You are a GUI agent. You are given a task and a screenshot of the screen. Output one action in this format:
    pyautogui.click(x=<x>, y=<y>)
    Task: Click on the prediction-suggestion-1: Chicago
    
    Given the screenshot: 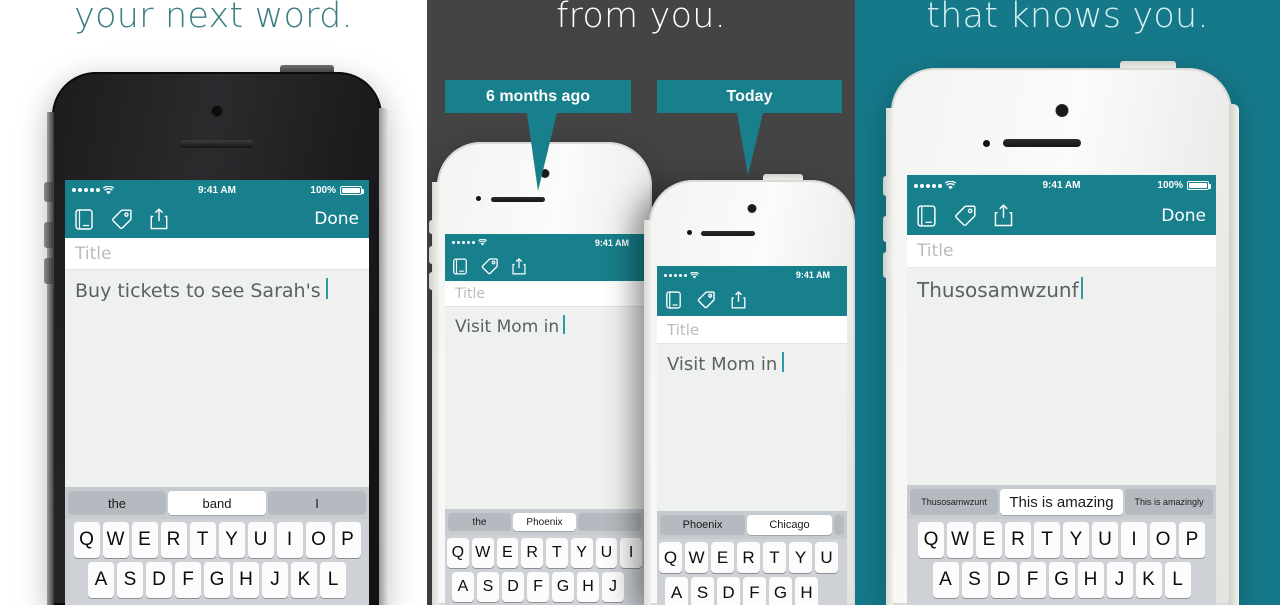 What is the action you would take?
    pyautogui.click(x=789, y=525)
    